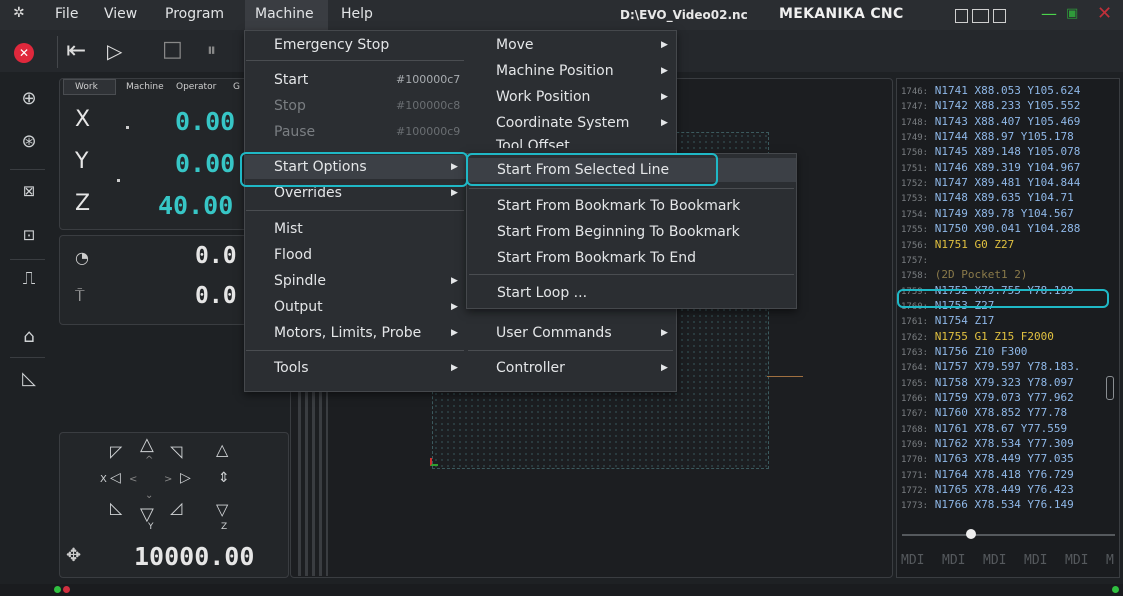  What do you see at coordinates (999, 16) in the screenshot?
I see `layout-3-icon` at bounding box center [999, 16].